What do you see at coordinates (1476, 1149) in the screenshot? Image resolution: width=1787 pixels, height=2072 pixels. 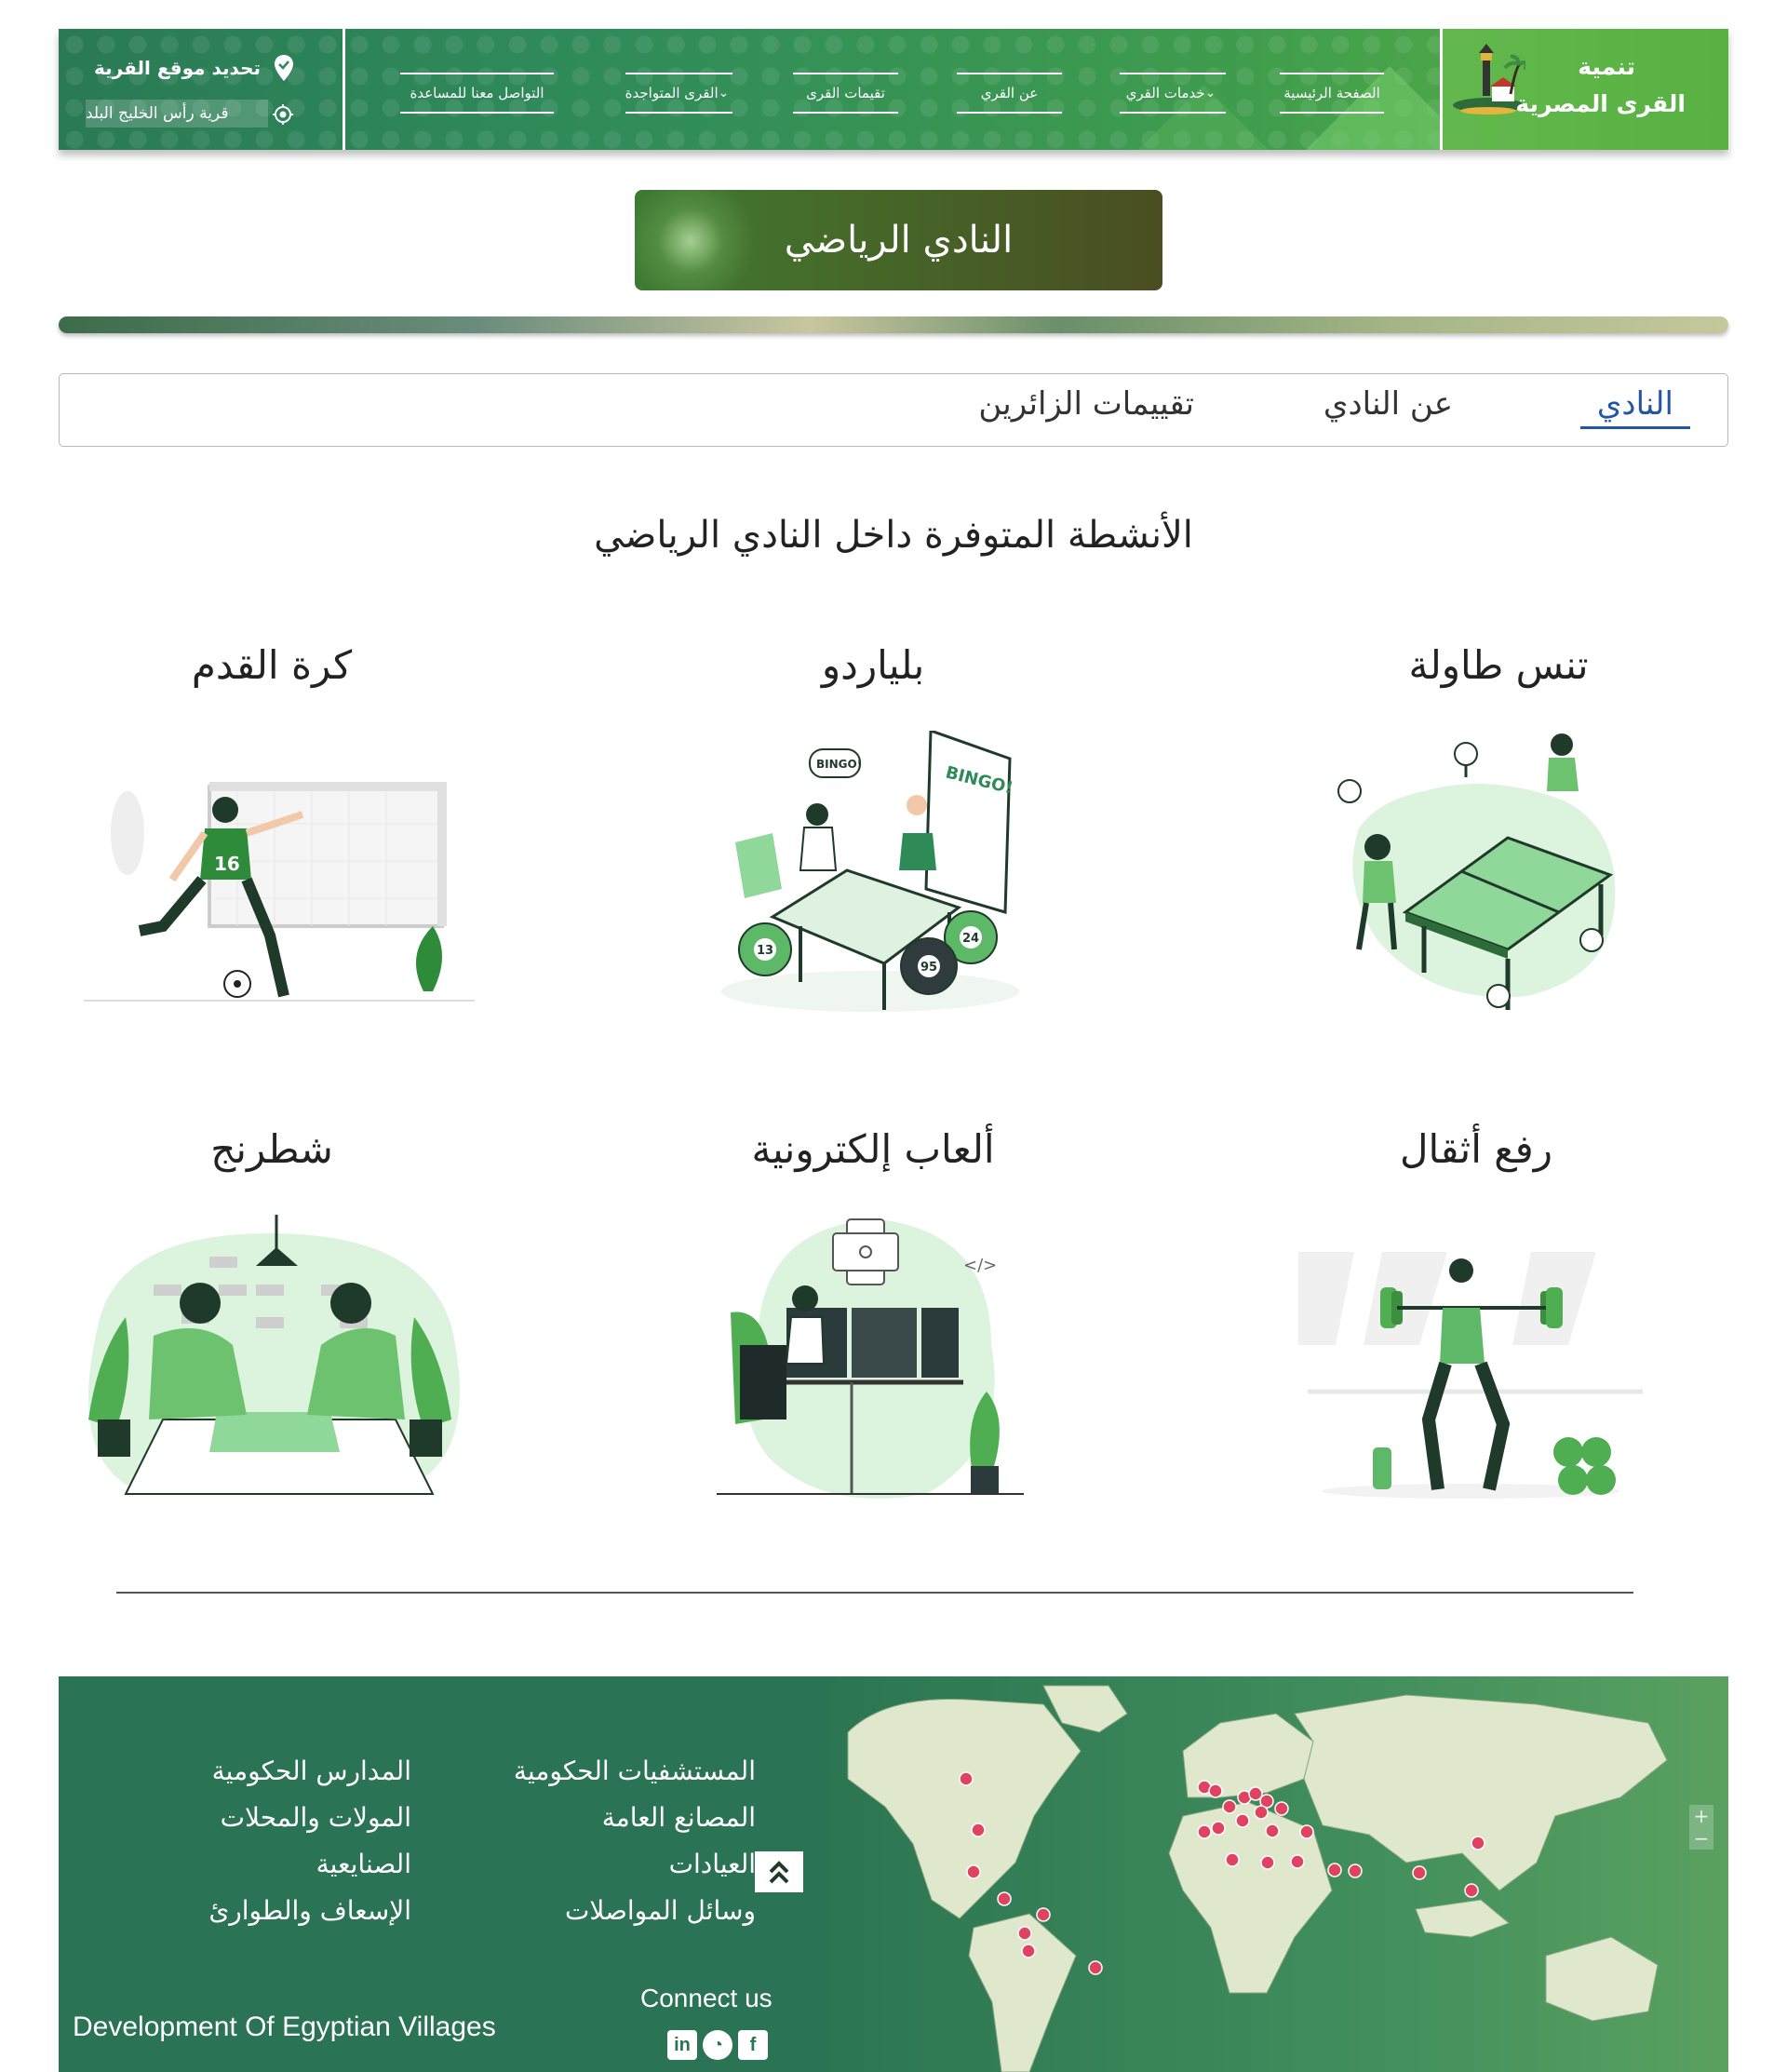 I see `activity-title: رفع أثقال` at bounding box center [1476, 1149].